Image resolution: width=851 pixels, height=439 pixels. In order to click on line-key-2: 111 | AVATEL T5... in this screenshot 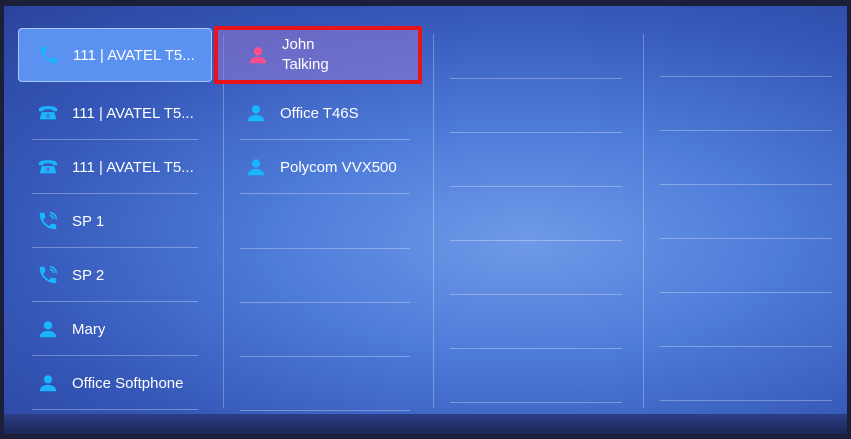, I will do `click(115, 113)`.